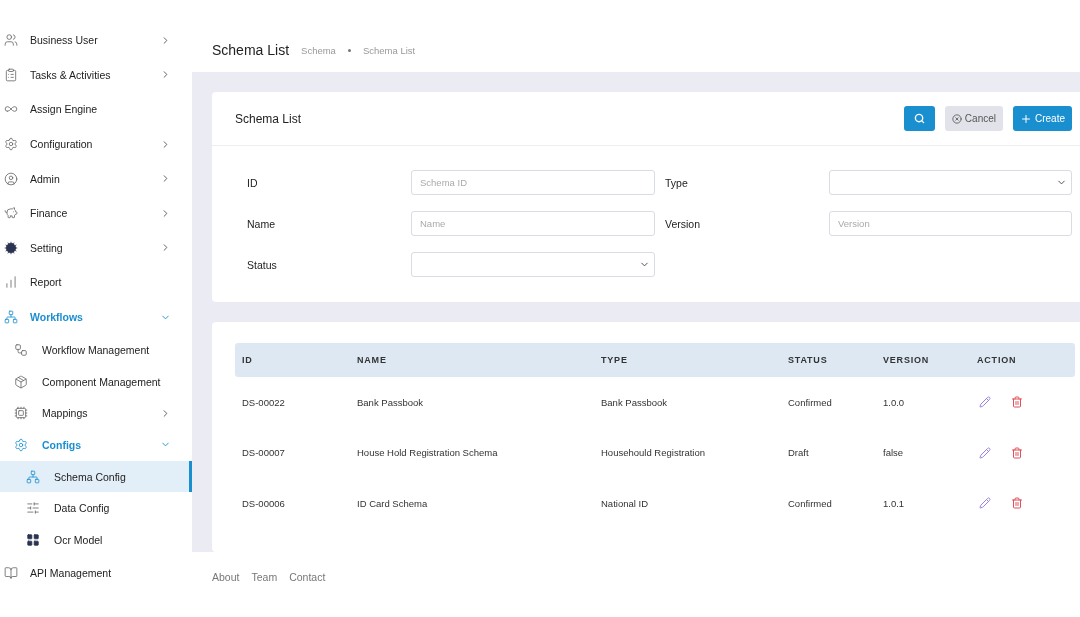  What do you see at coordinates (997, 360) in the screenshot?
I see `column-header: ACTION` at bounding box center [997, 360].